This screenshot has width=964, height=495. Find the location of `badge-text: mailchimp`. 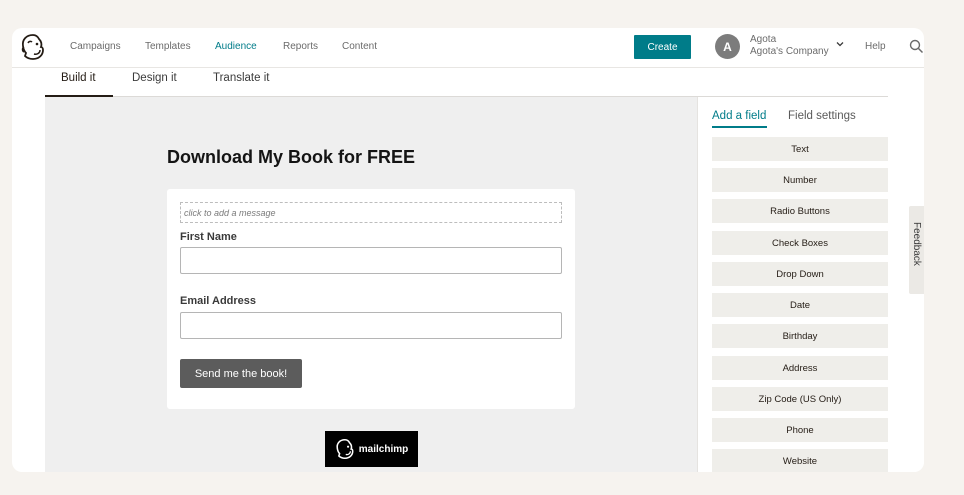

badge-text: mailchimp is located at coordinates (383, 449).